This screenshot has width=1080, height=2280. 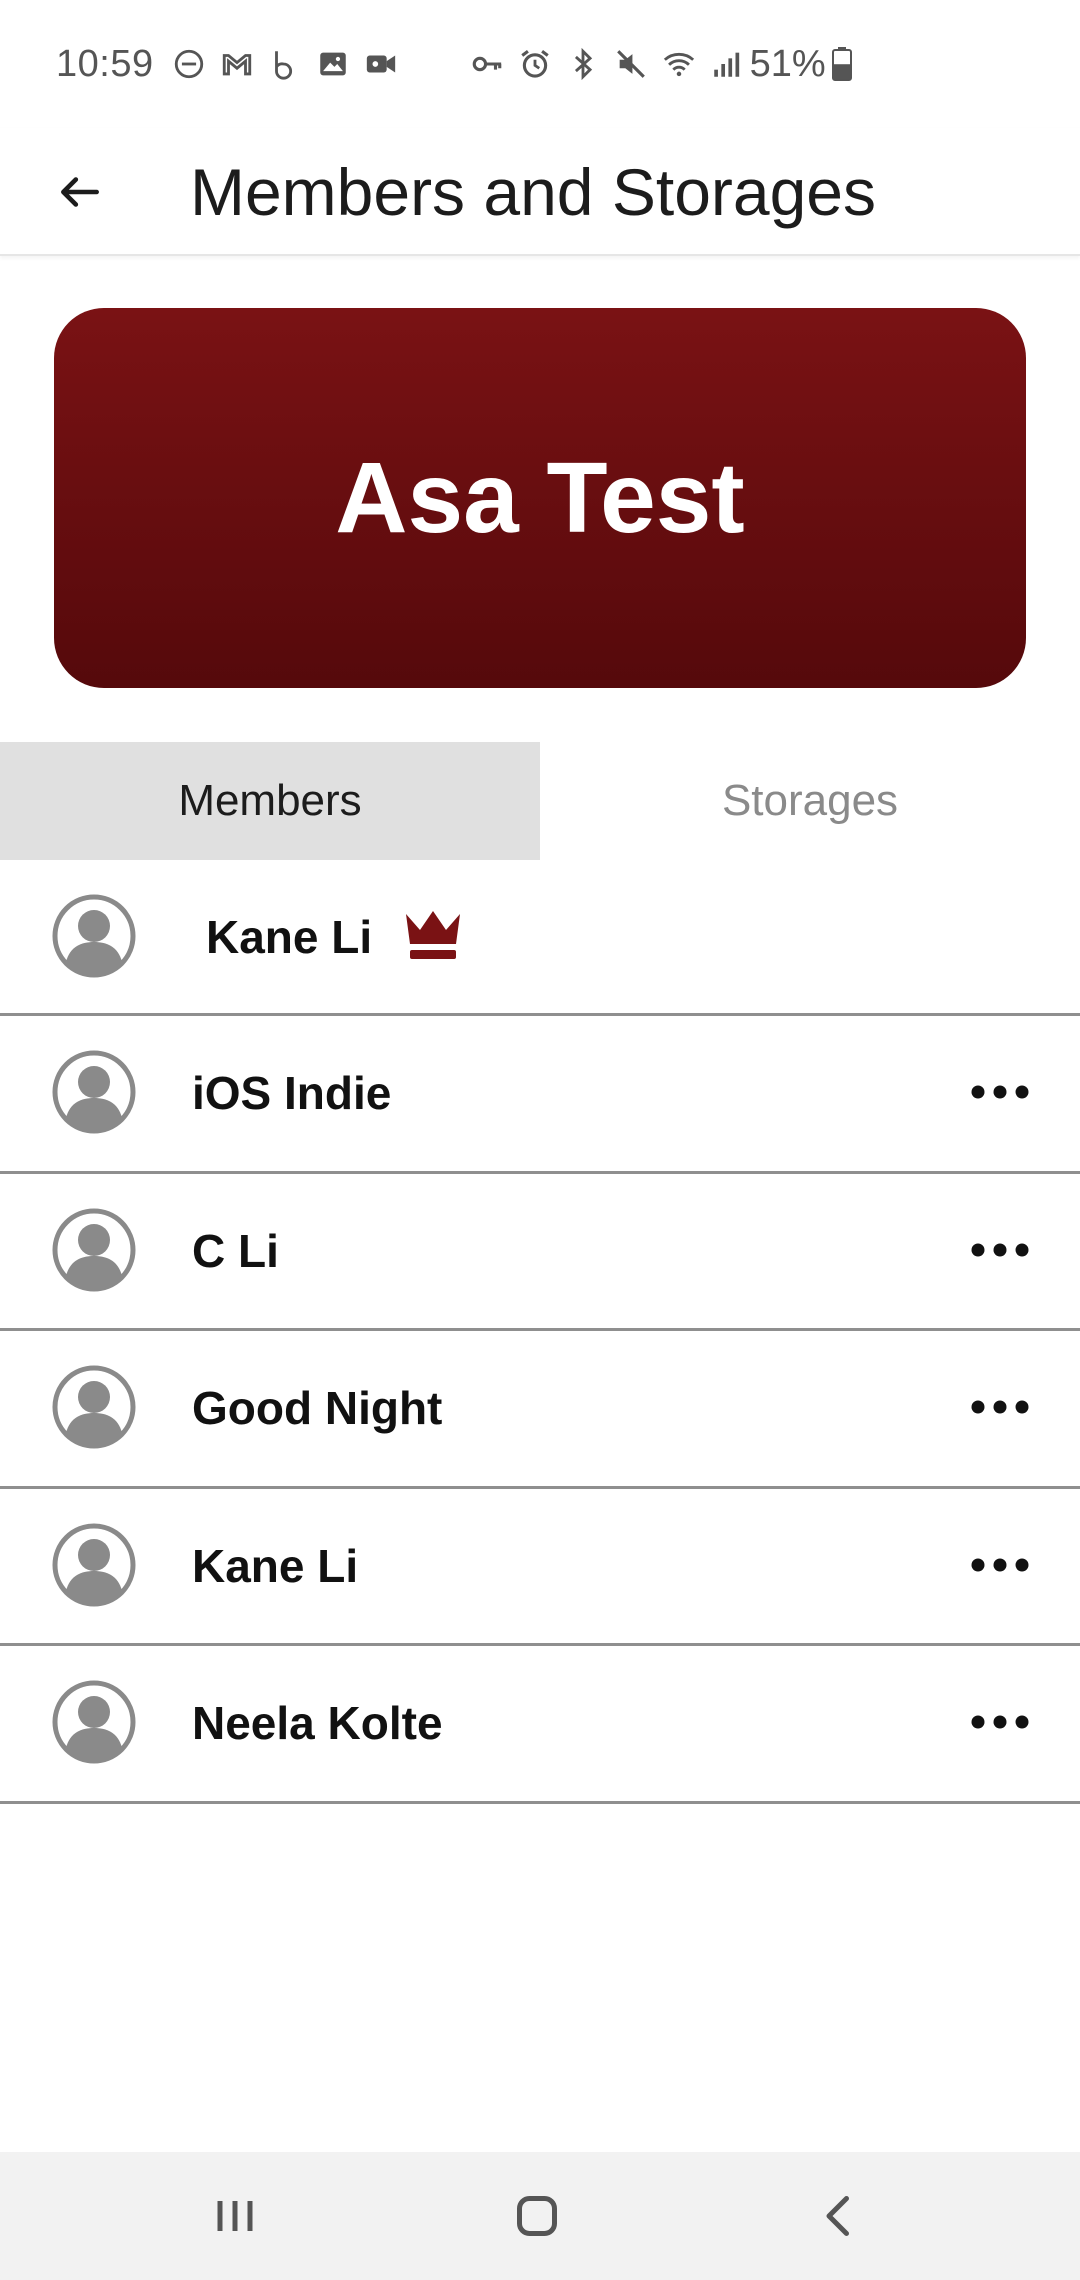 What do you see at coordinates (533, 192) in the screenshot?
I see `page-title: Members and Storages` at bounding box center [533, 192].